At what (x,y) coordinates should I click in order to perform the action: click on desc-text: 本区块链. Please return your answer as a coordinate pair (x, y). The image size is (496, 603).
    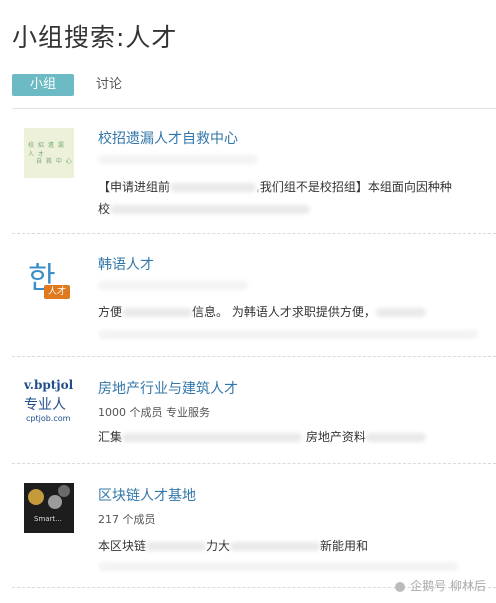
    Looking at the image, I should click on (122, 546).